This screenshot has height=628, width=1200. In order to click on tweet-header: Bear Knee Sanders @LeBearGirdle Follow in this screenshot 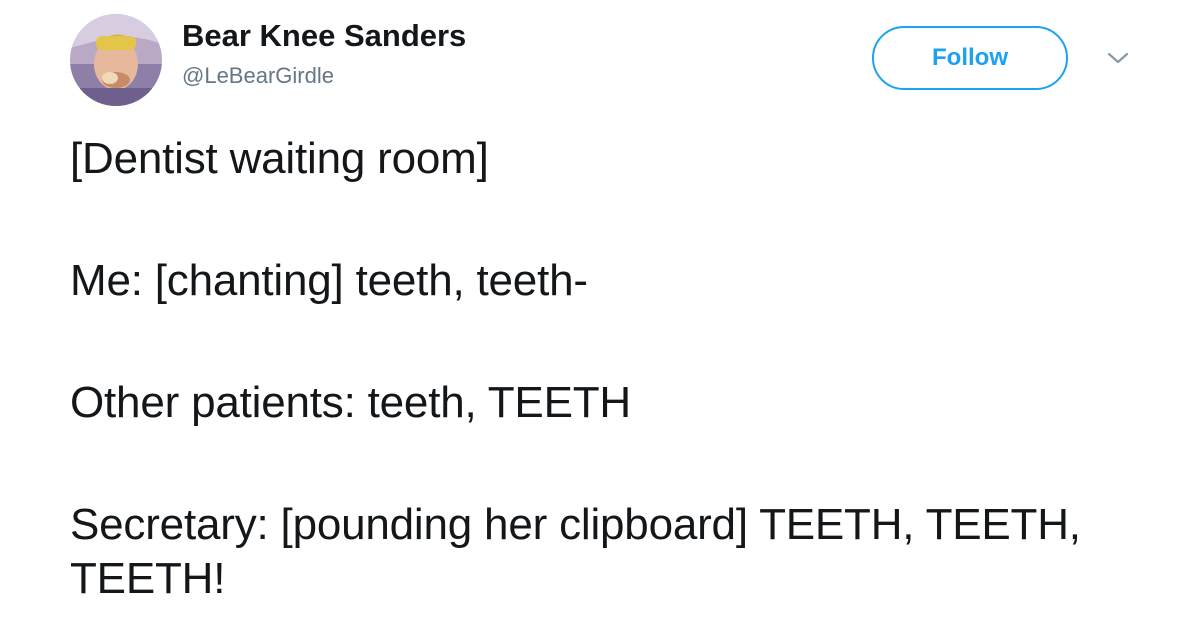, I will do `click(610, 60)`.